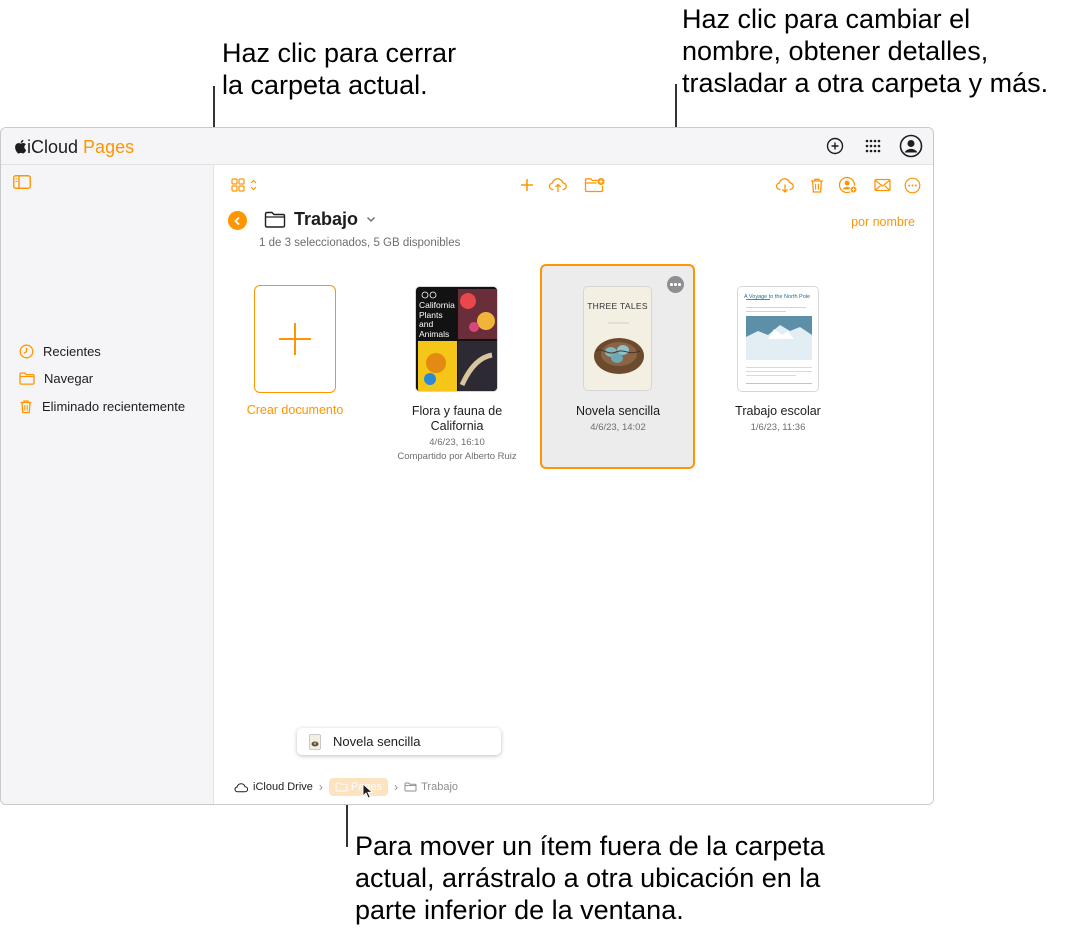  What do you see at coordinates (675, 284) in the screenshot?
I see `more-options-button` at bounding box center [675, 284].